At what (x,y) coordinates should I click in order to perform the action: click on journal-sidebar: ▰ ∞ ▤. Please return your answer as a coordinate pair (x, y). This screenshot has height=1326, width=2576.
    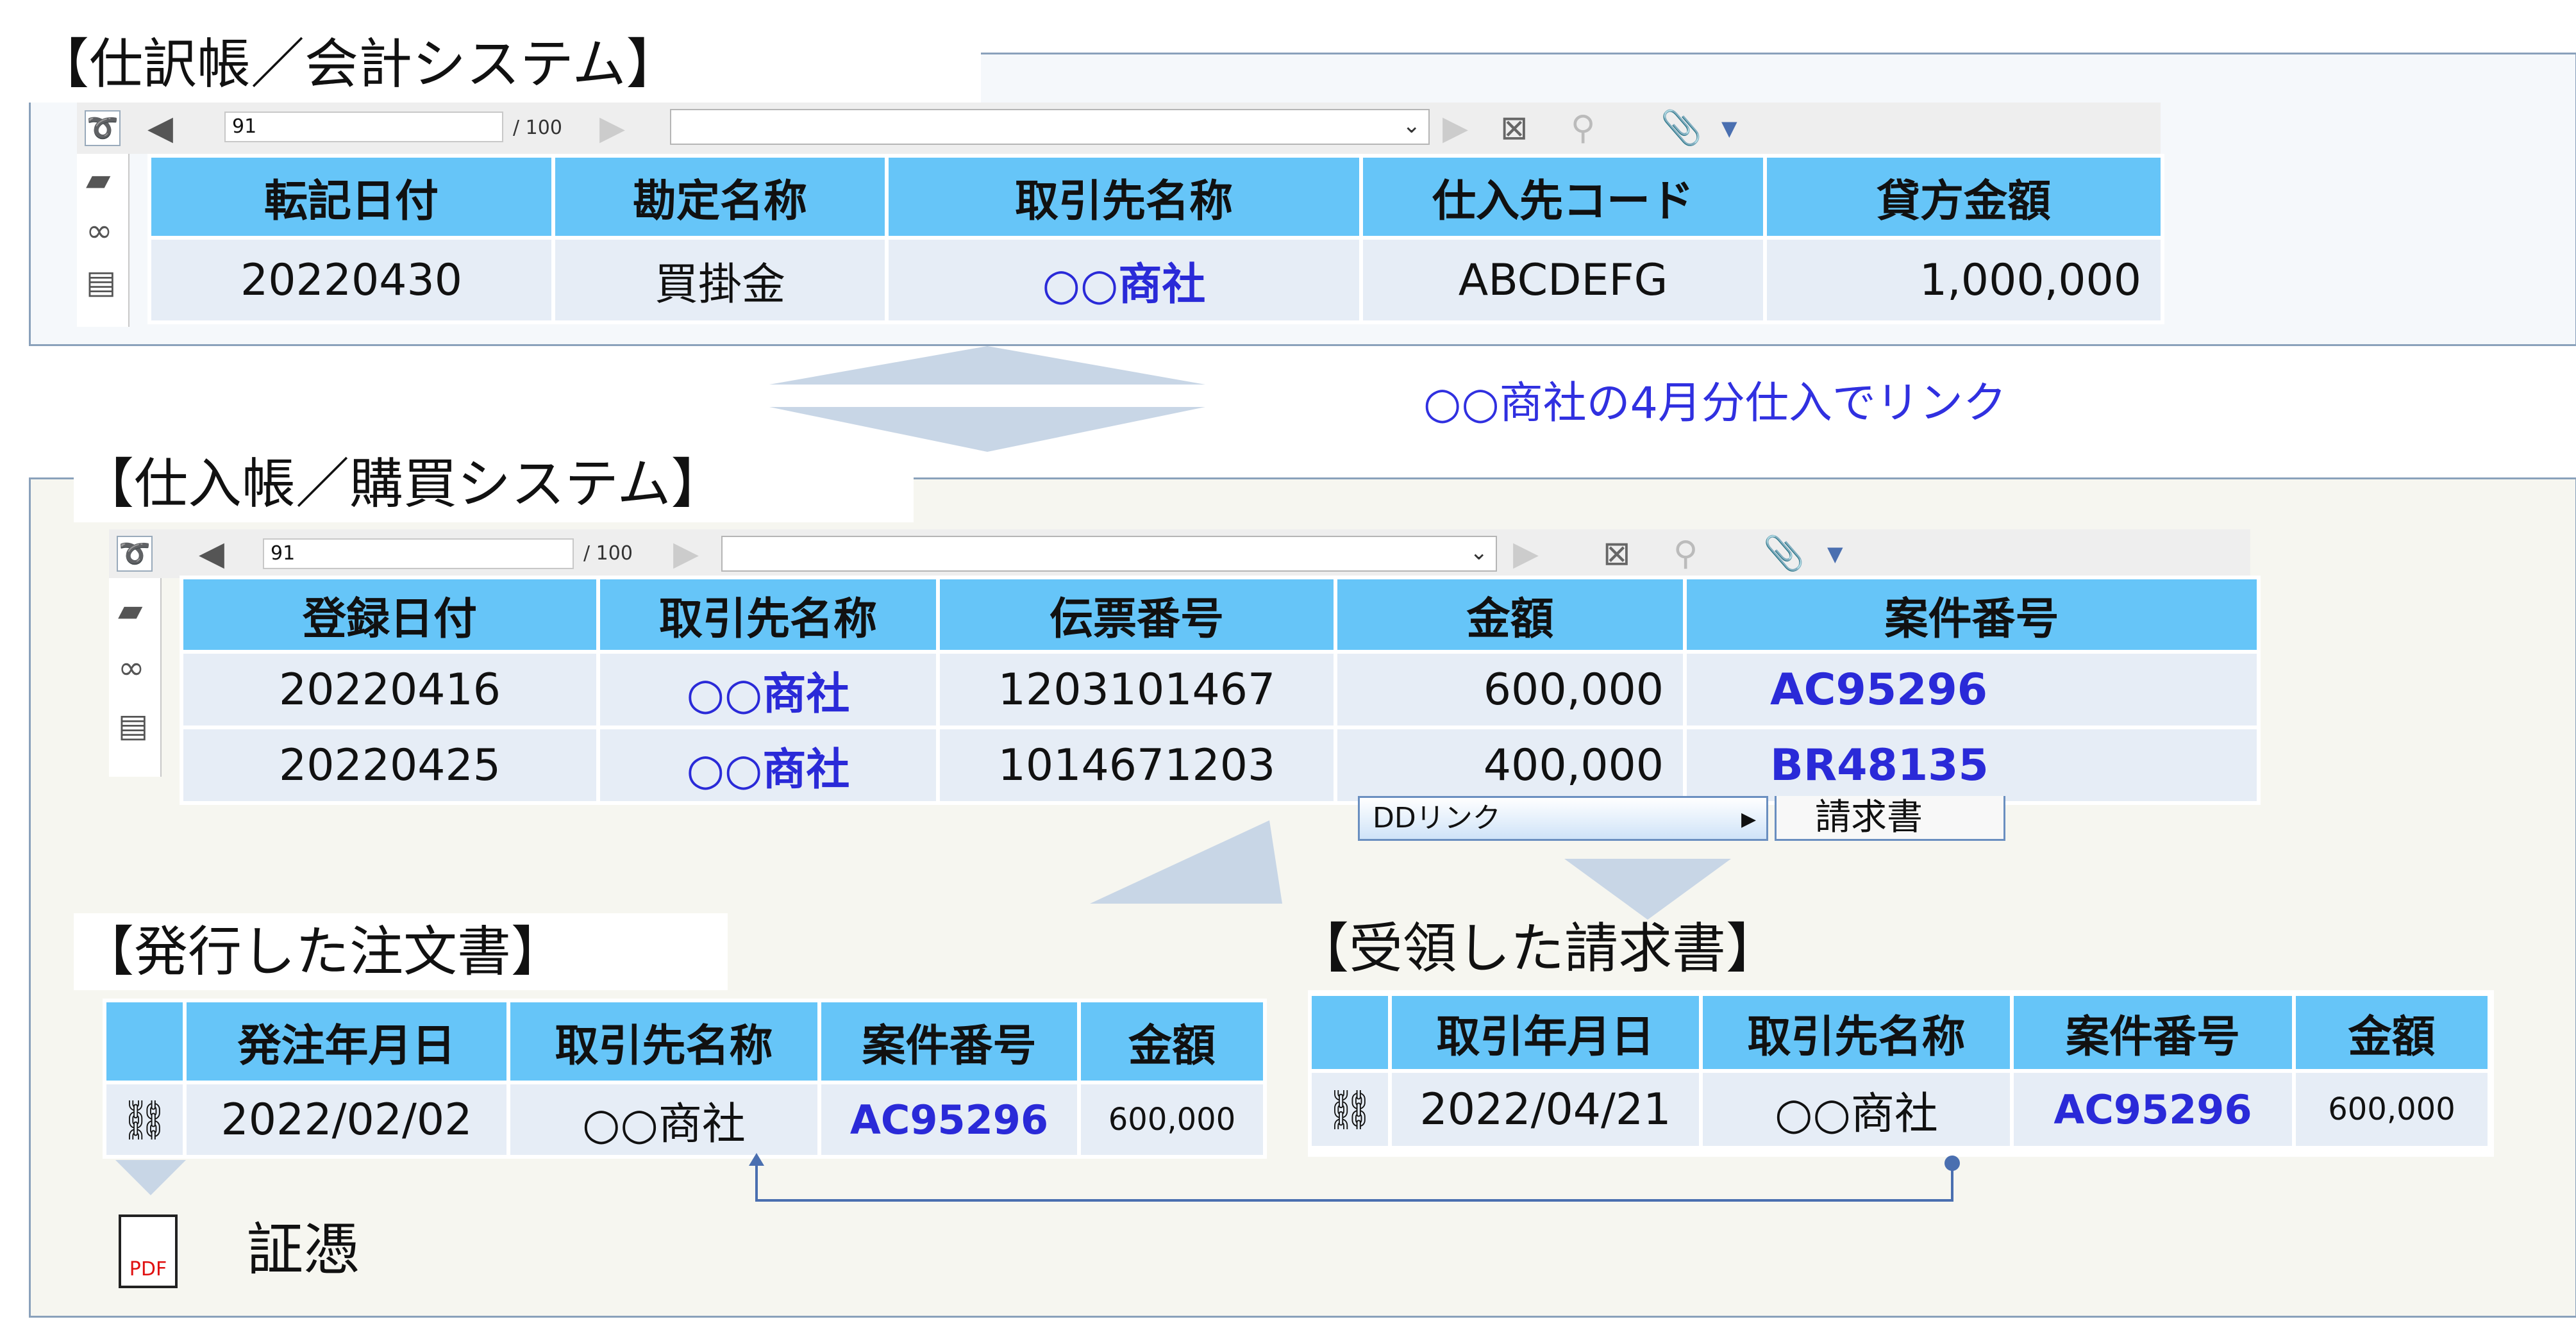
    Looking at the image, I should click on (103, 240).